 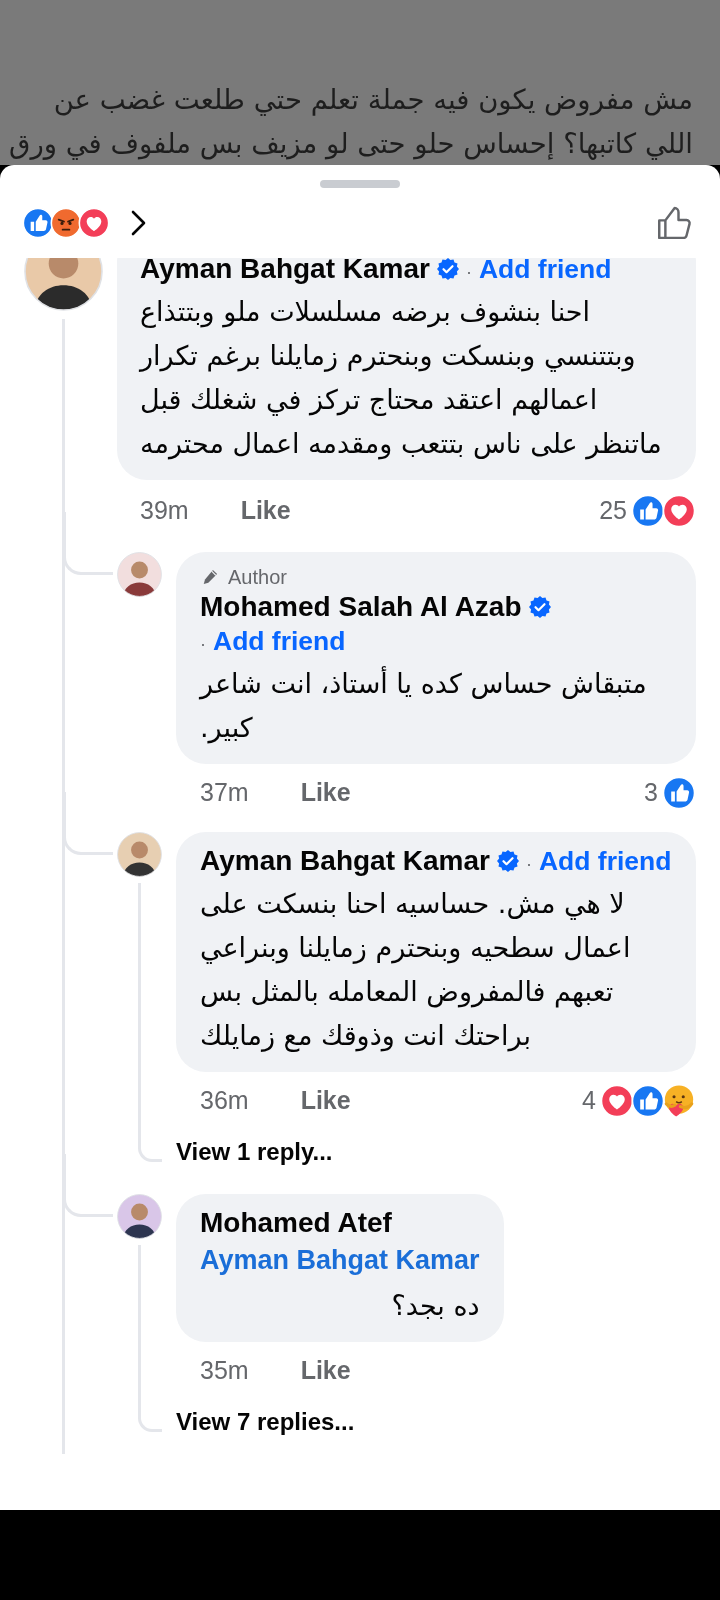 I want to click on timestamp: 35m, so click(x=224, y=1371).